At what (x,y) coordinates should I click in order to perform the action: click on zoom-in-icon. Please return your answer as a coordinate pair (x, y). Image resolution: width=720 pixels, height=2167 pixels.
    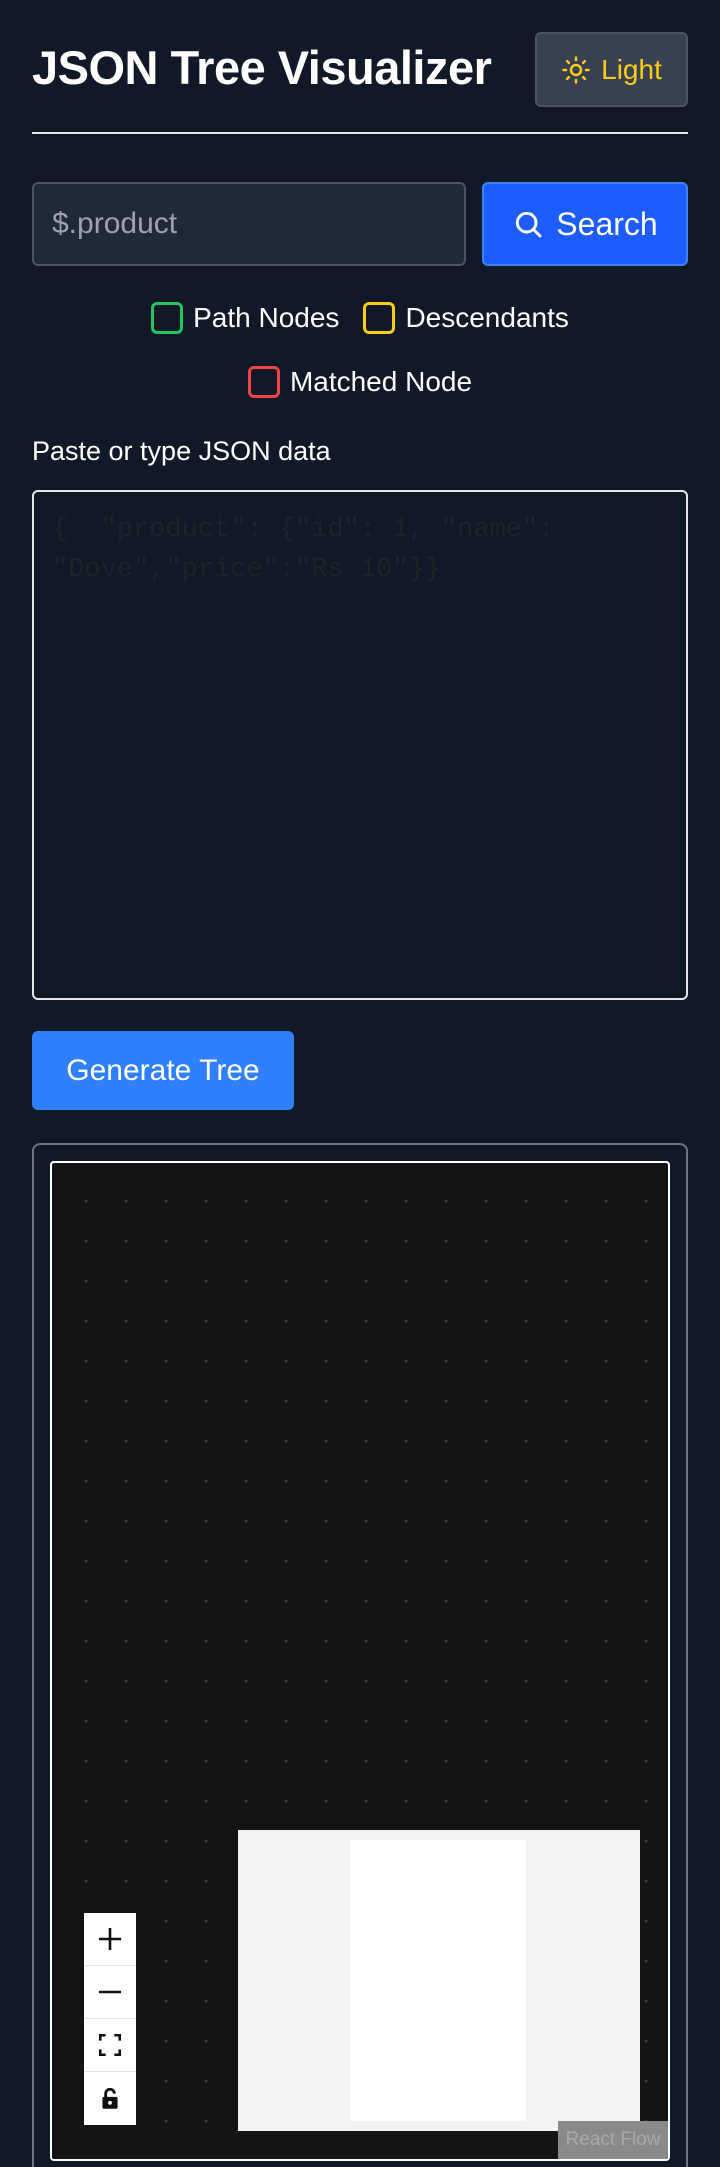
    Looking at the image, I should click on (110, 1939).